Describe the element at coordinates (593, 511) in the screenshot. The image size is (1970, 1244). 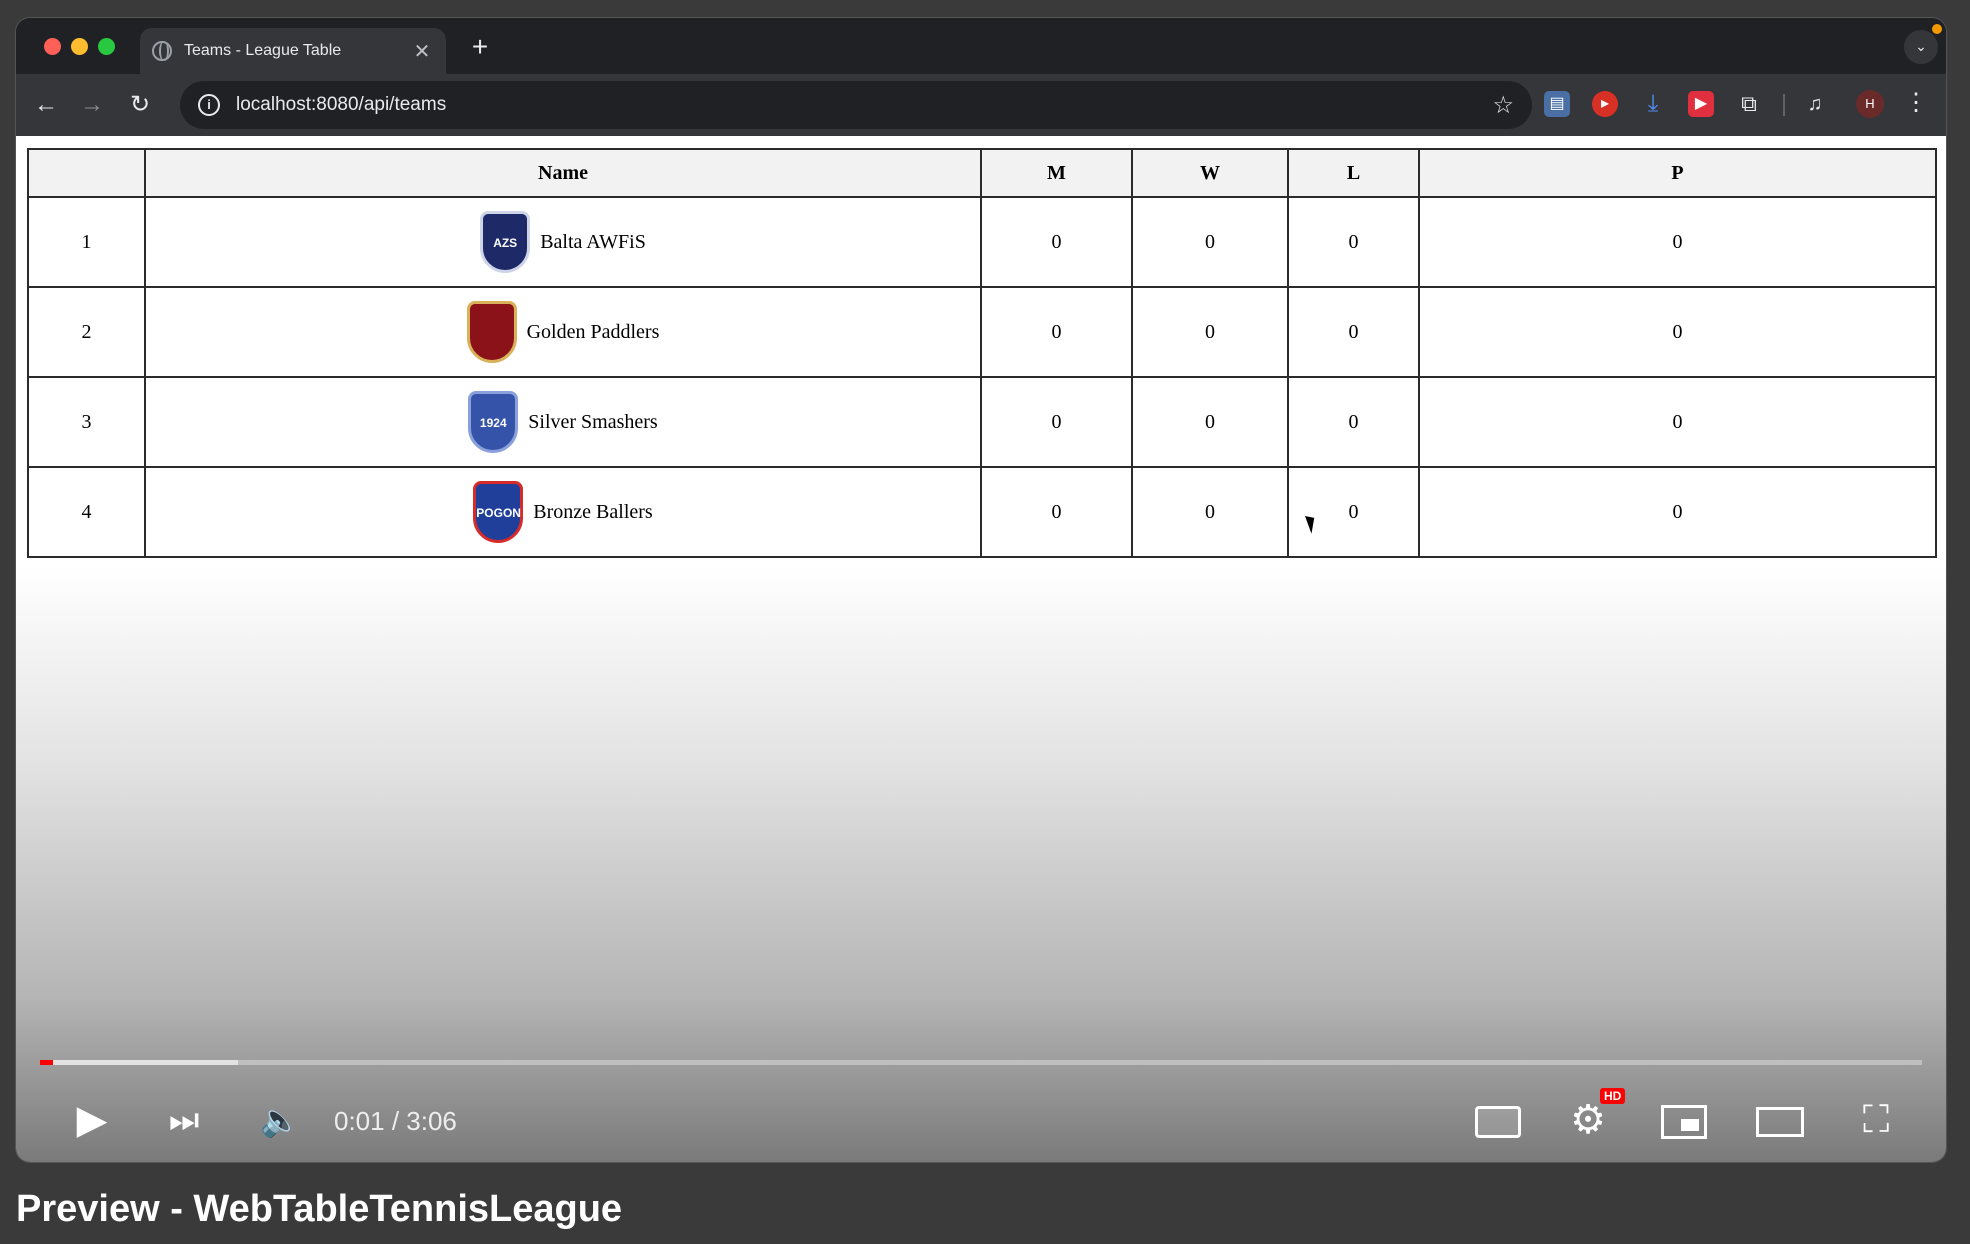
I see `team-name: Bronze Ballers` at that location.